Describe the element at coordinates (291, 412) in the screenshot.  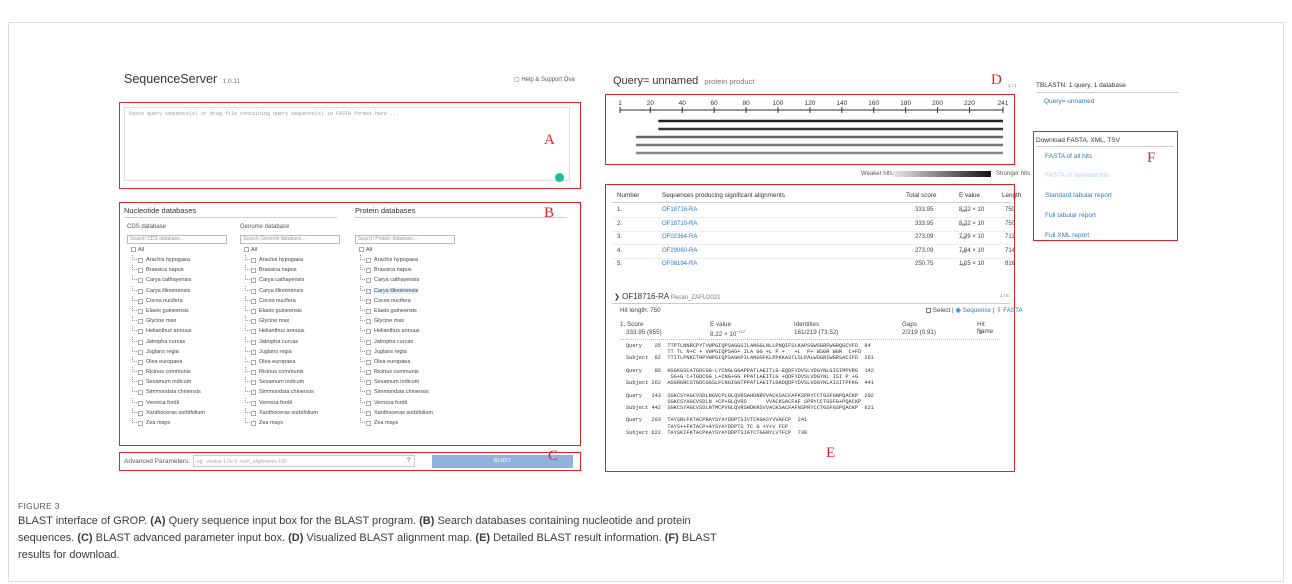
I see `genome-db-item: Xanthoceras sorbifolium` at that location.